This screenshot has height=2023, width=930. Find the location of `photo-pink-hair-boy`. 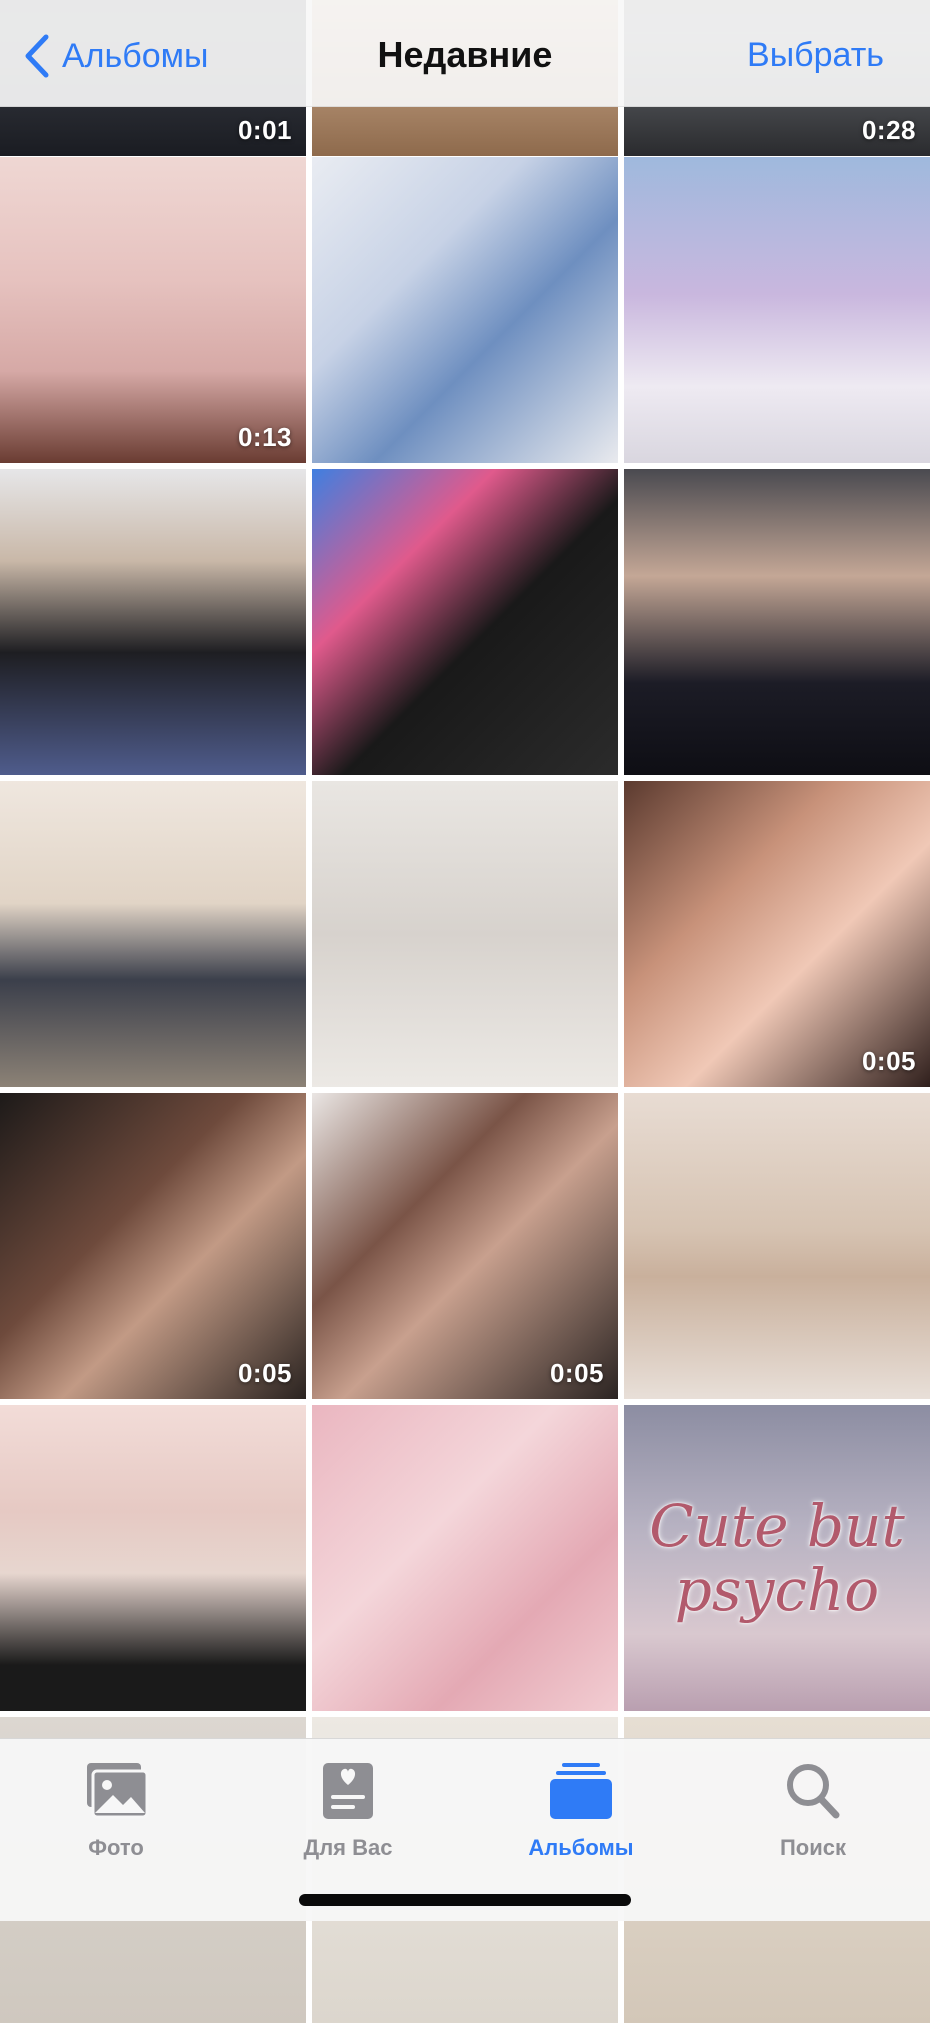

photo-pink-hair-boy is located at coordinates (153, 1558).